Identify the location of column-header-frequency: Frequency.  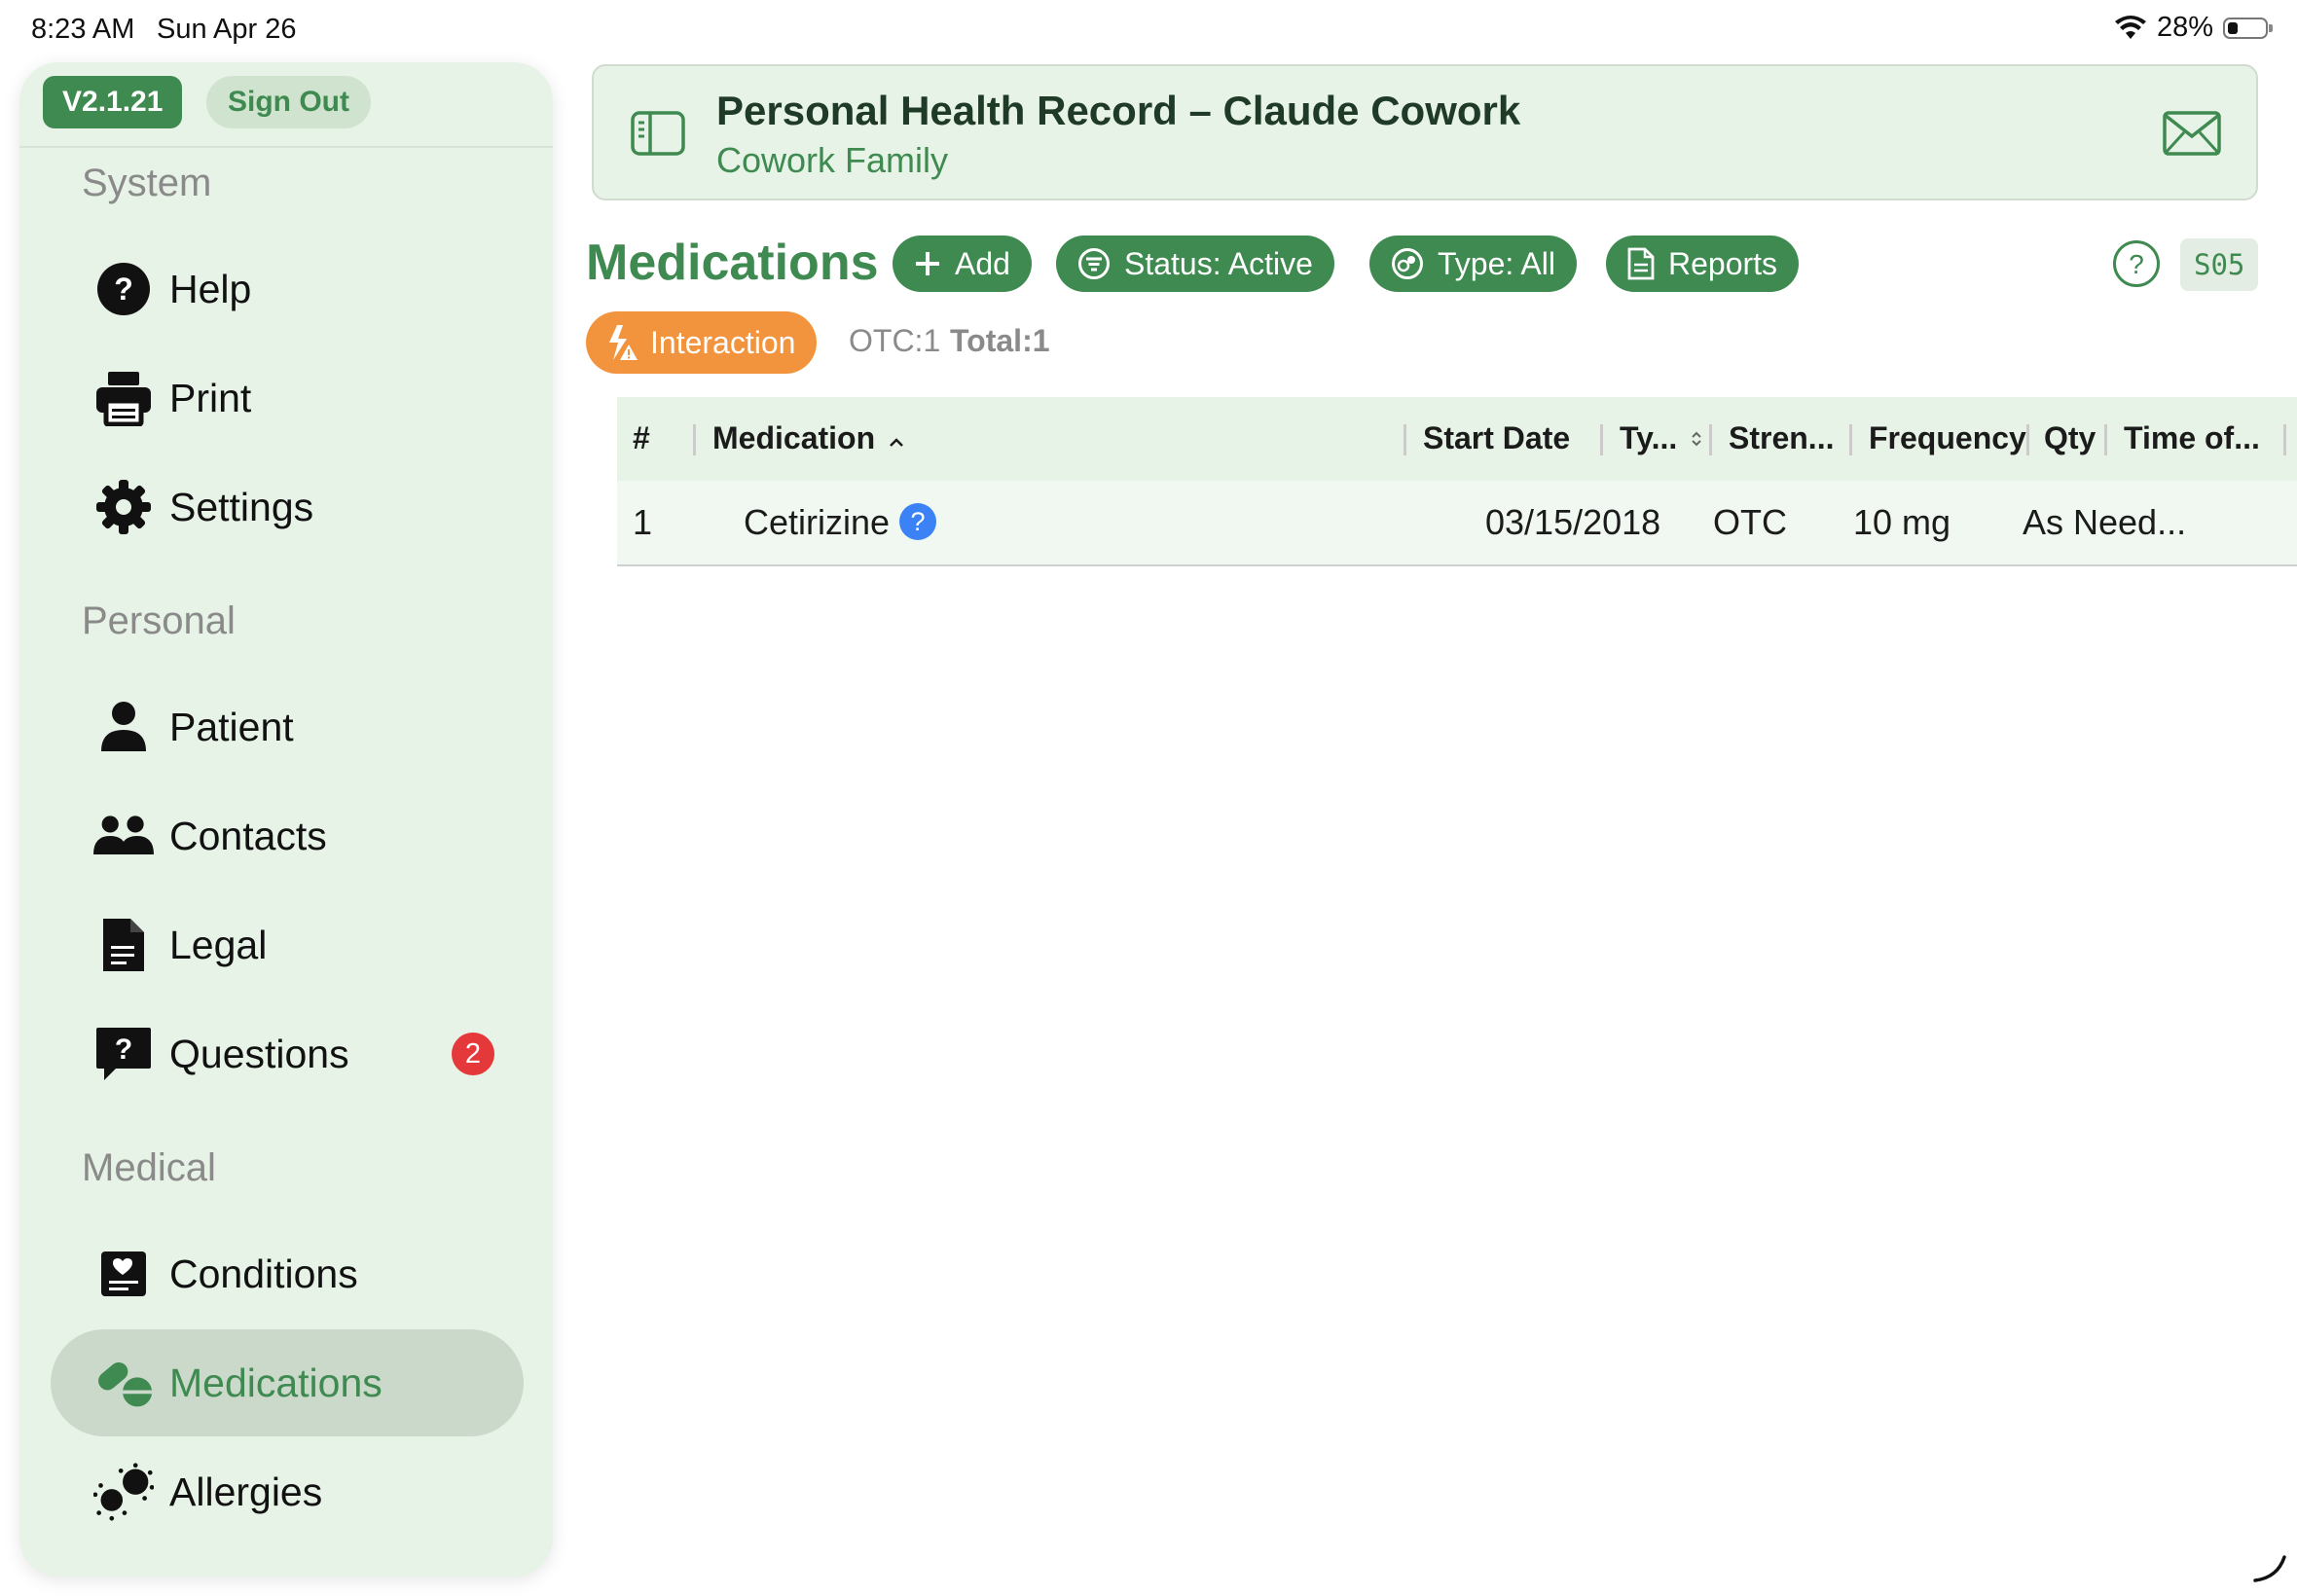
(1947, 438).